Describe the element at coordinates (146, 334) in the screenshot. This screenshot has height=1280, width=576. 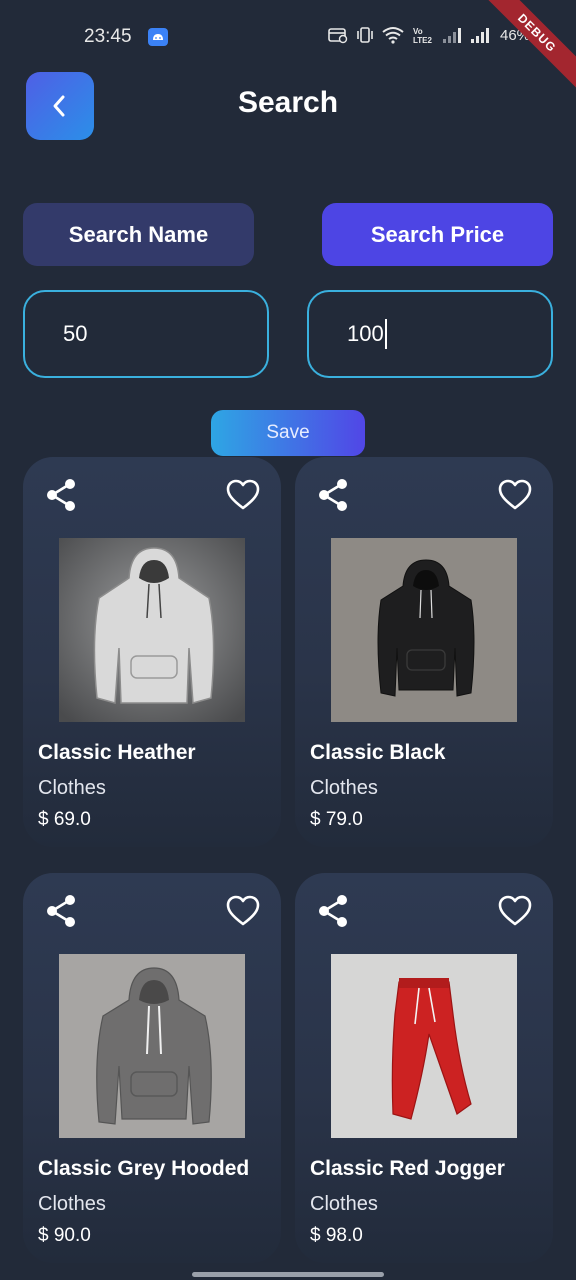
I see `min-price-input: 50` at that location.